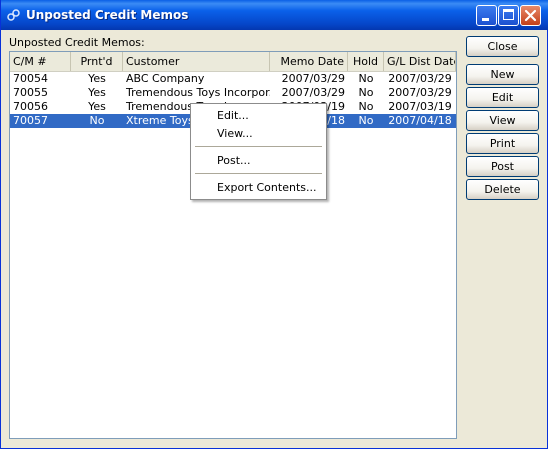  Describe the element at coordinates (77, 42) in the screenshot. I see `list-label: Unposted Credit Memos:` at that location.